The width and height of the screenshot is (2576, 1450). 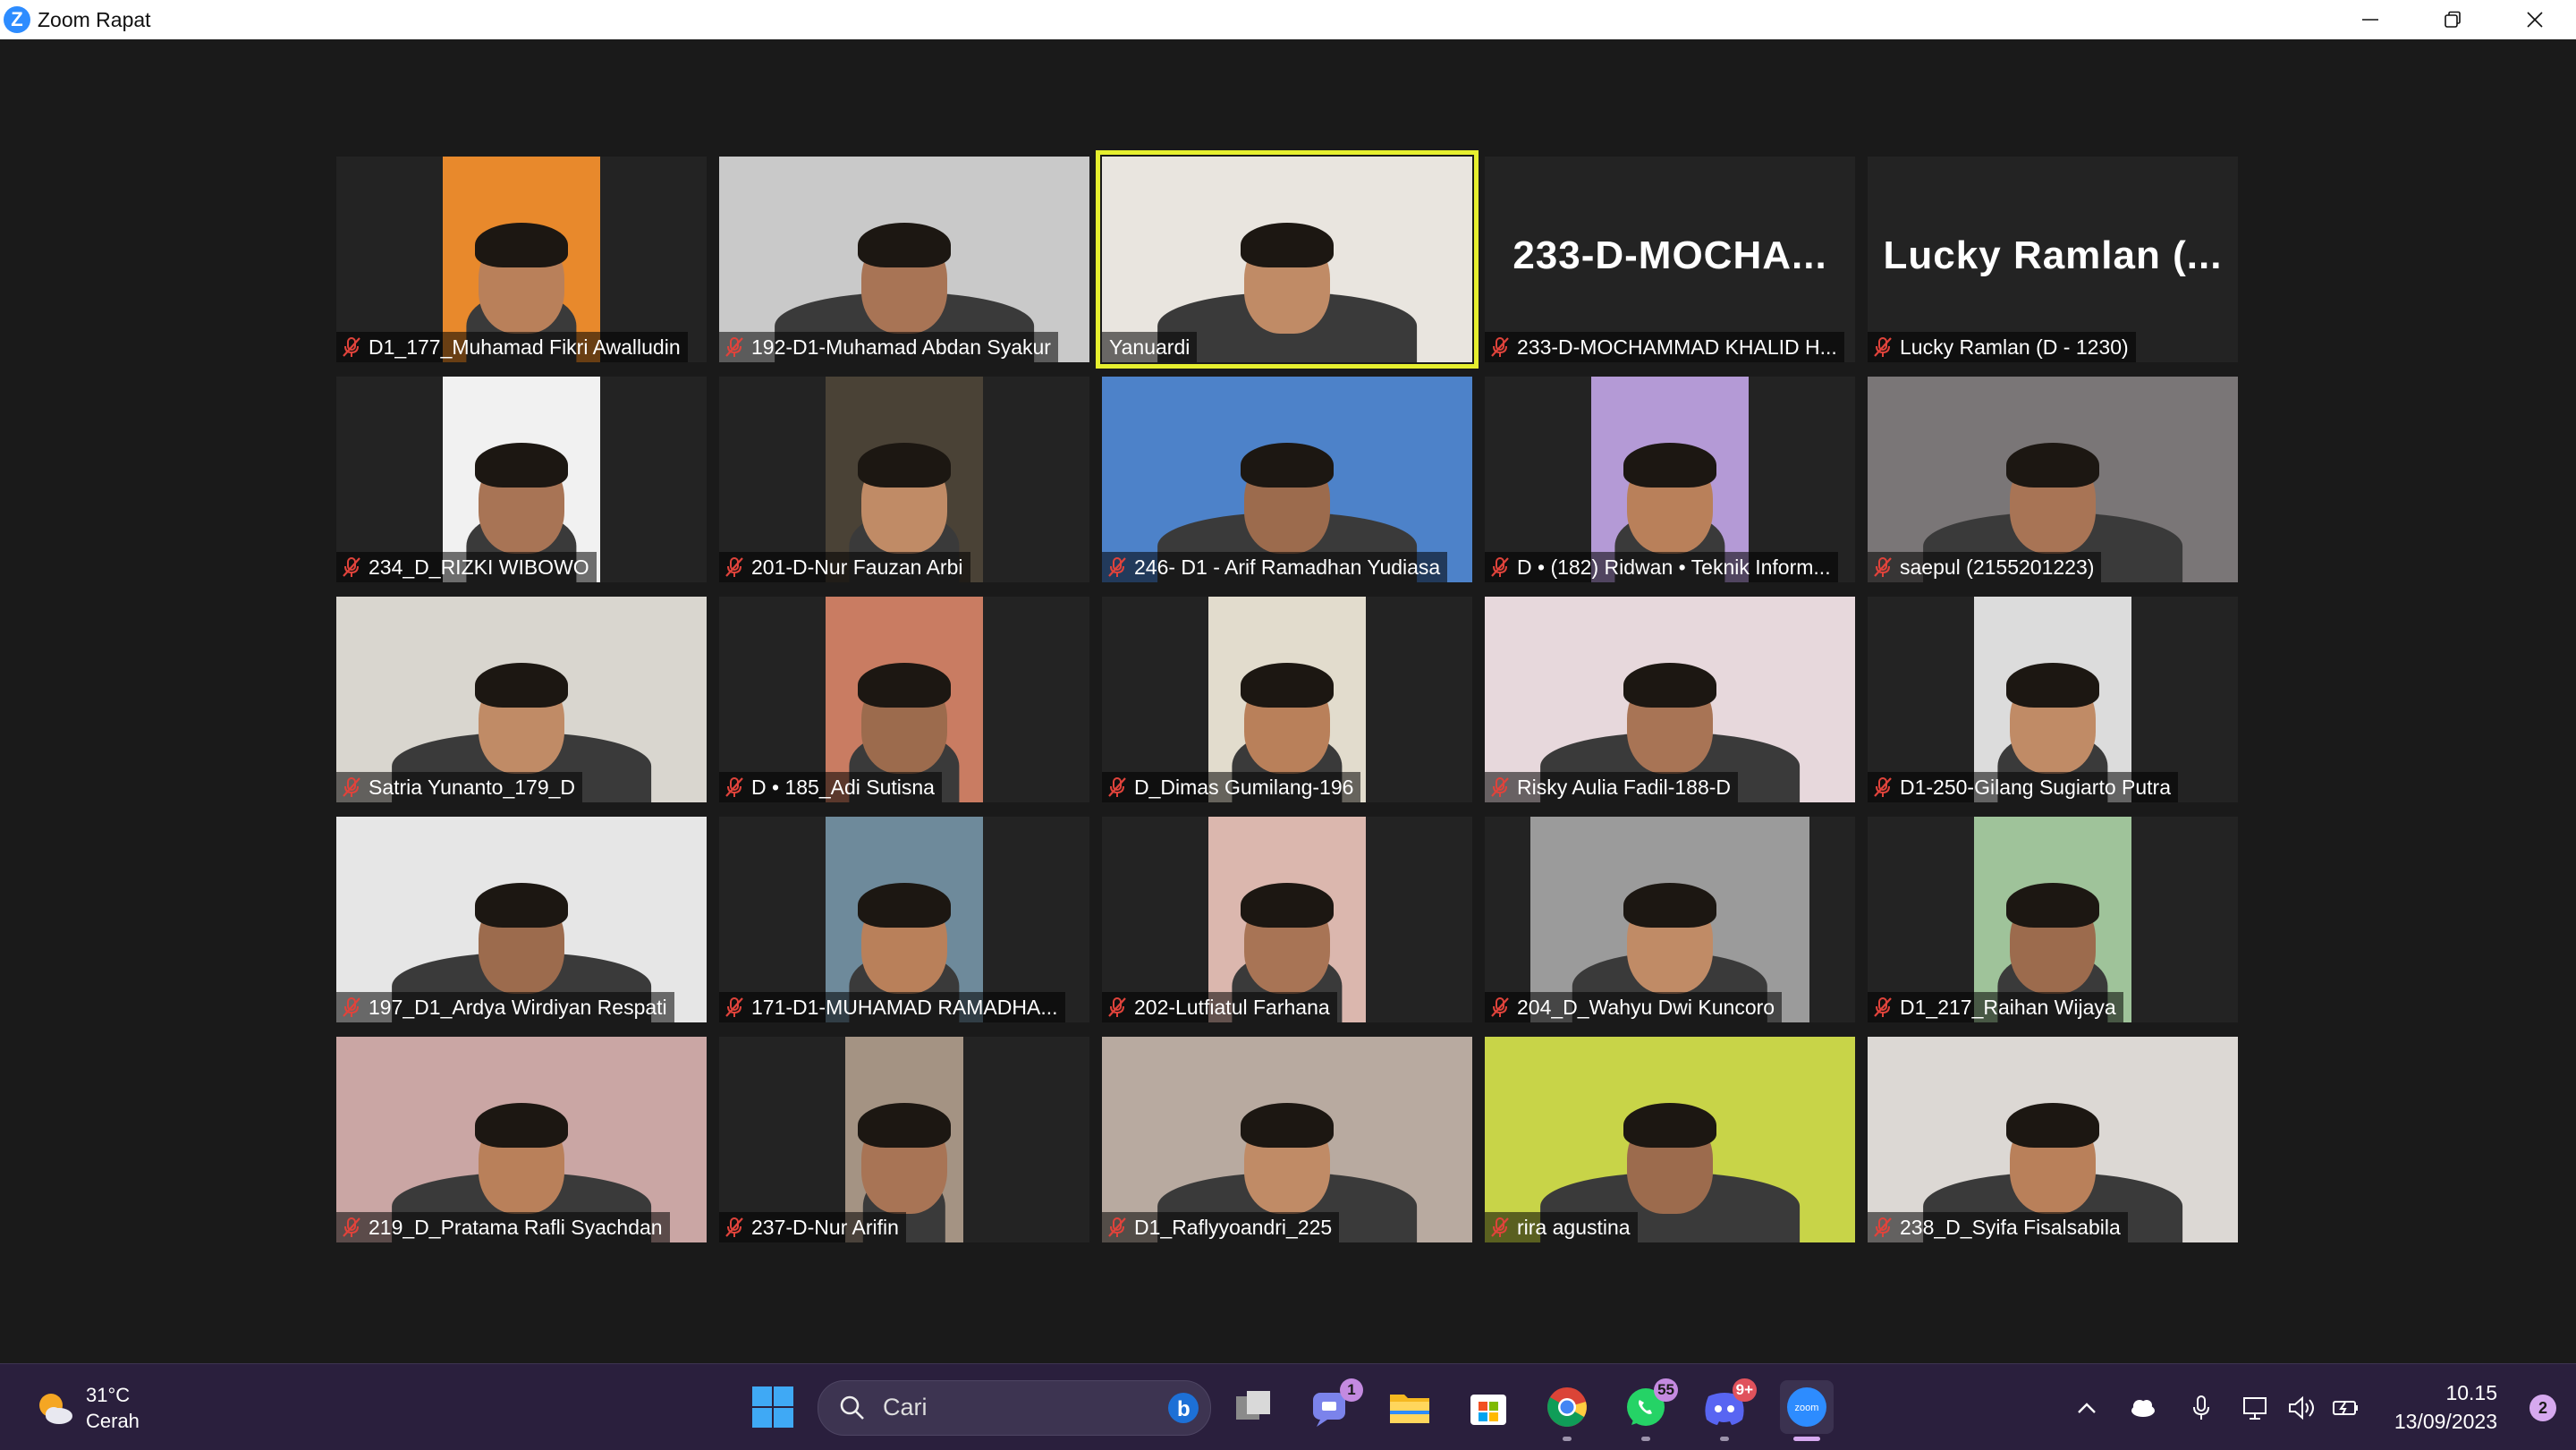 What do you see at coordinates (1670, 920) in the screenshot?
I see `participant-tile: 204_D_Wahyu Dwi Kuncoro` at bounding box center [1670, 920].